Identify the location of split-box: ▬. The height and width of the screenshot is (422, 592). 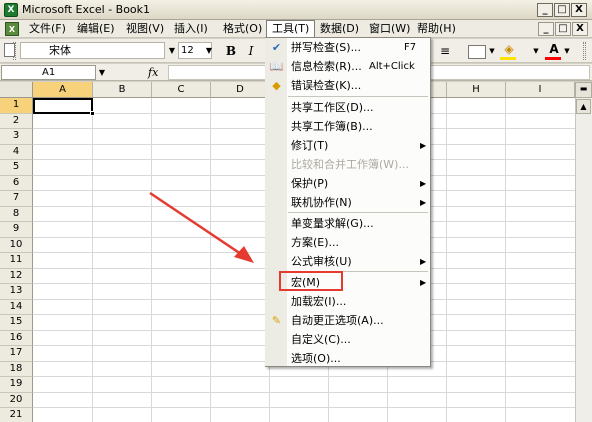
(583, 90).